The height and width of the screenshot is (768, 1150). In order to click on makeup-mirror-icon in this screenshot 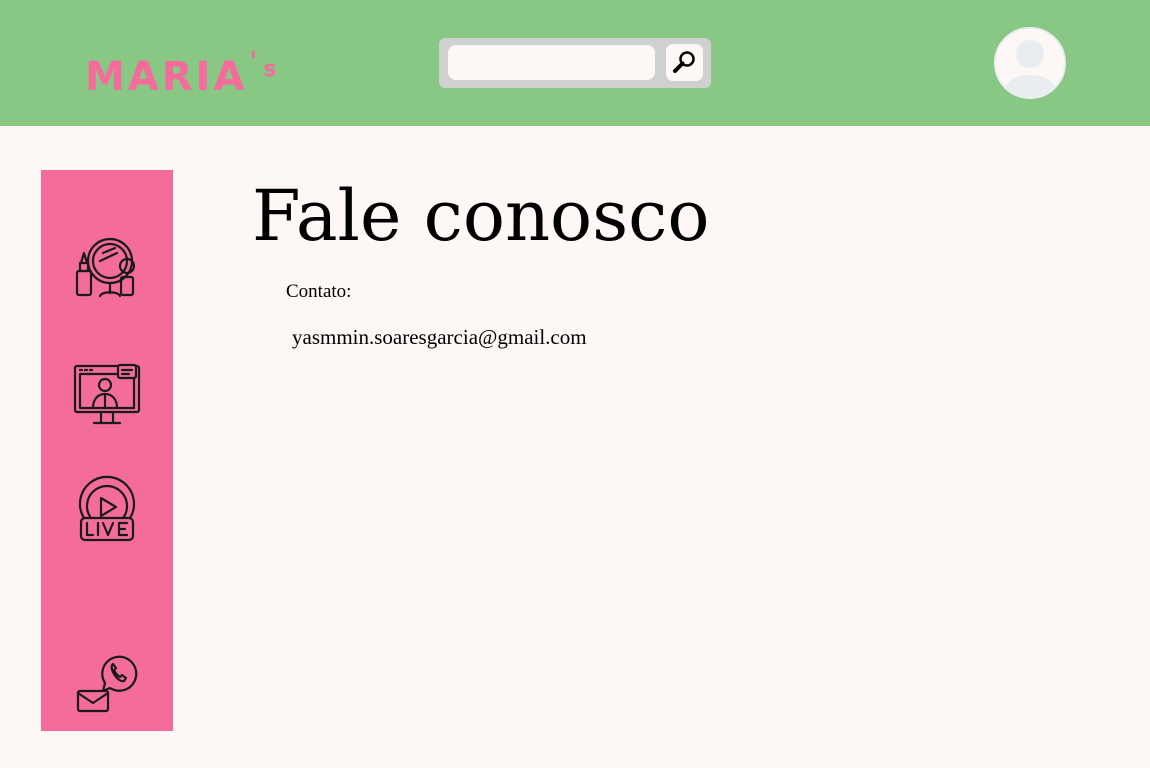, I will do `click(105, 267)`.